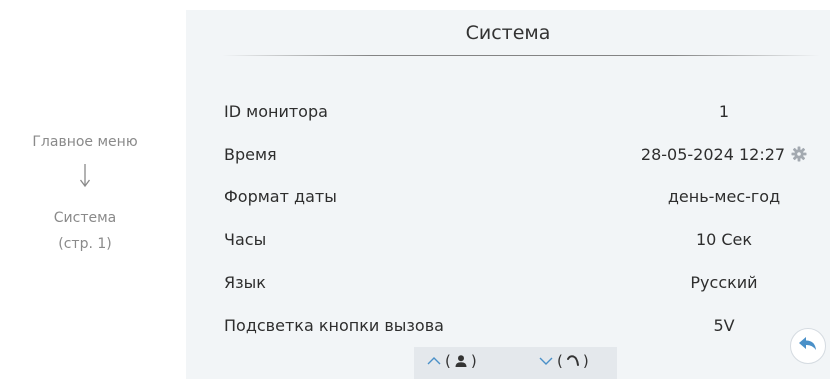 Image resolution: width=830 pixels, height=379 pixels. Describe the element at coordinates (527, 114) in the screenshot. I see `row-monitor-id: ID монитора 1` at that location.